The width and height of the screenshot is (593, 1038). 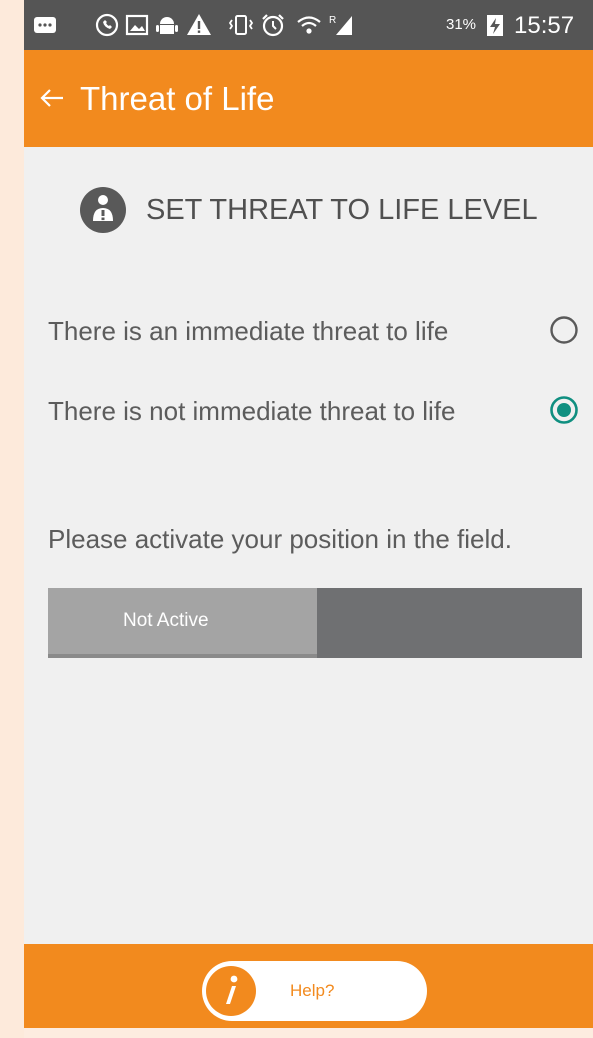 I want to click on roaming-mark: R, so click(x=332, y=20).